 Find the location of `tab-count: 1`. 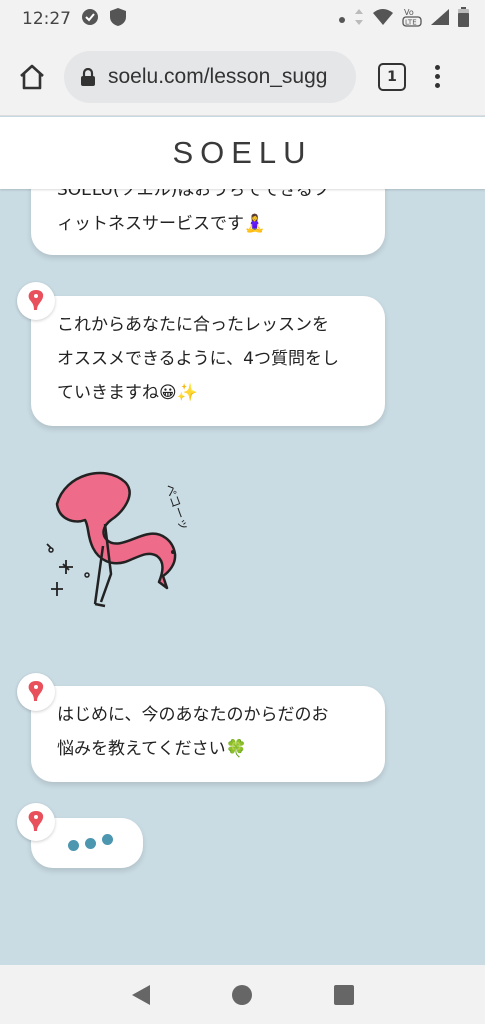

tab-count: 1 is located at coordinates (392, 76).